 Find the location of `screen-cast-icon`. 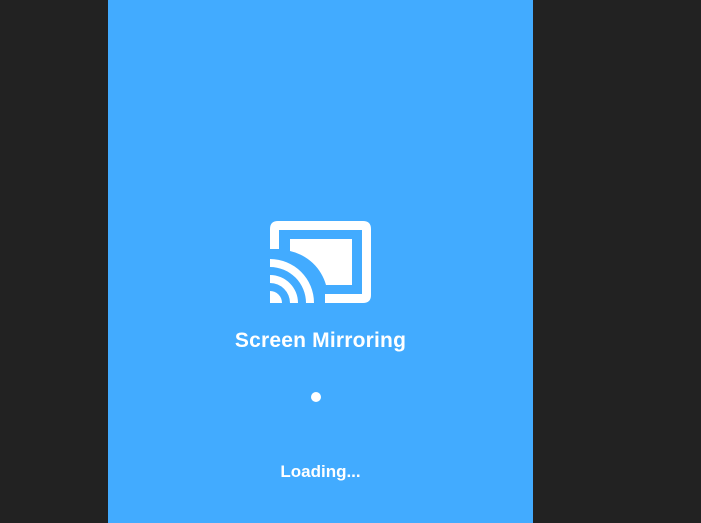

screen-cast-icon is located at coordinates (320, 262).